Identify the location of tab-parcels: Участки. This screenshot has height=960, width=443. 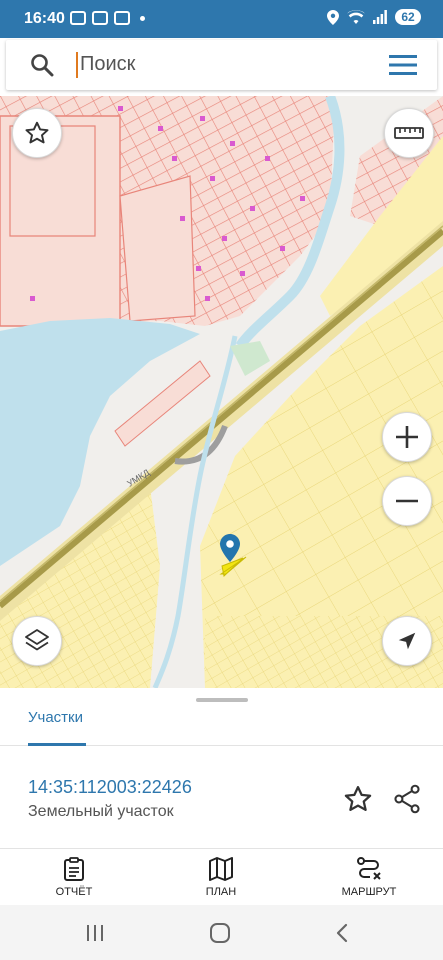
(55, 717).